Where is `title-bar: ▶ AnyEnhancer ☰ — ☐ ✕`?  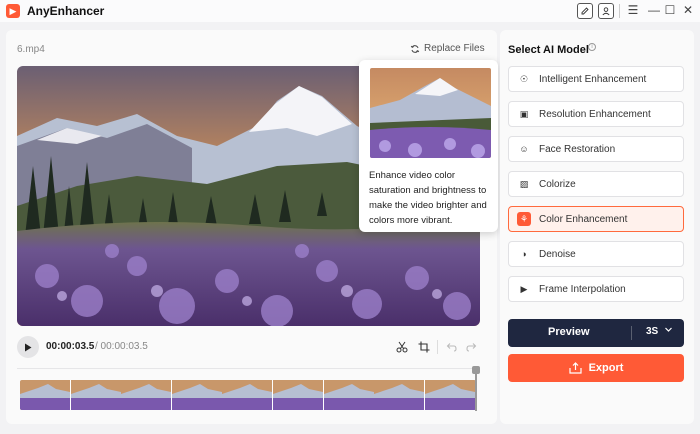
title-bar: ▶ AnyEnhancer ☰ — ☐ ✕ is located at coordinates (350, 11).